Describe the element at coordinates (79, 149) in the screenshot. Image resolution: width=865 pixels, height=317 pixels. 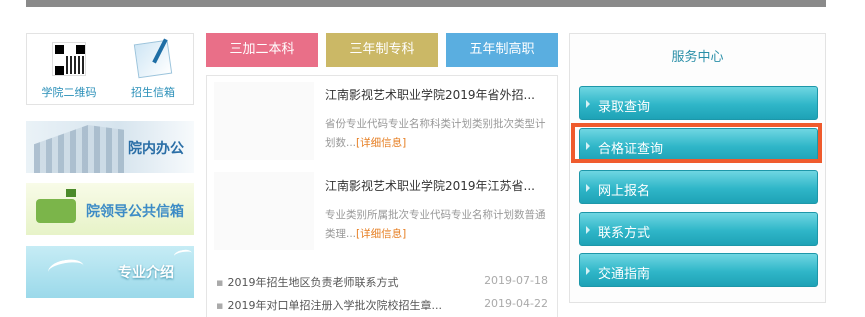
I see `building-image` at that location.